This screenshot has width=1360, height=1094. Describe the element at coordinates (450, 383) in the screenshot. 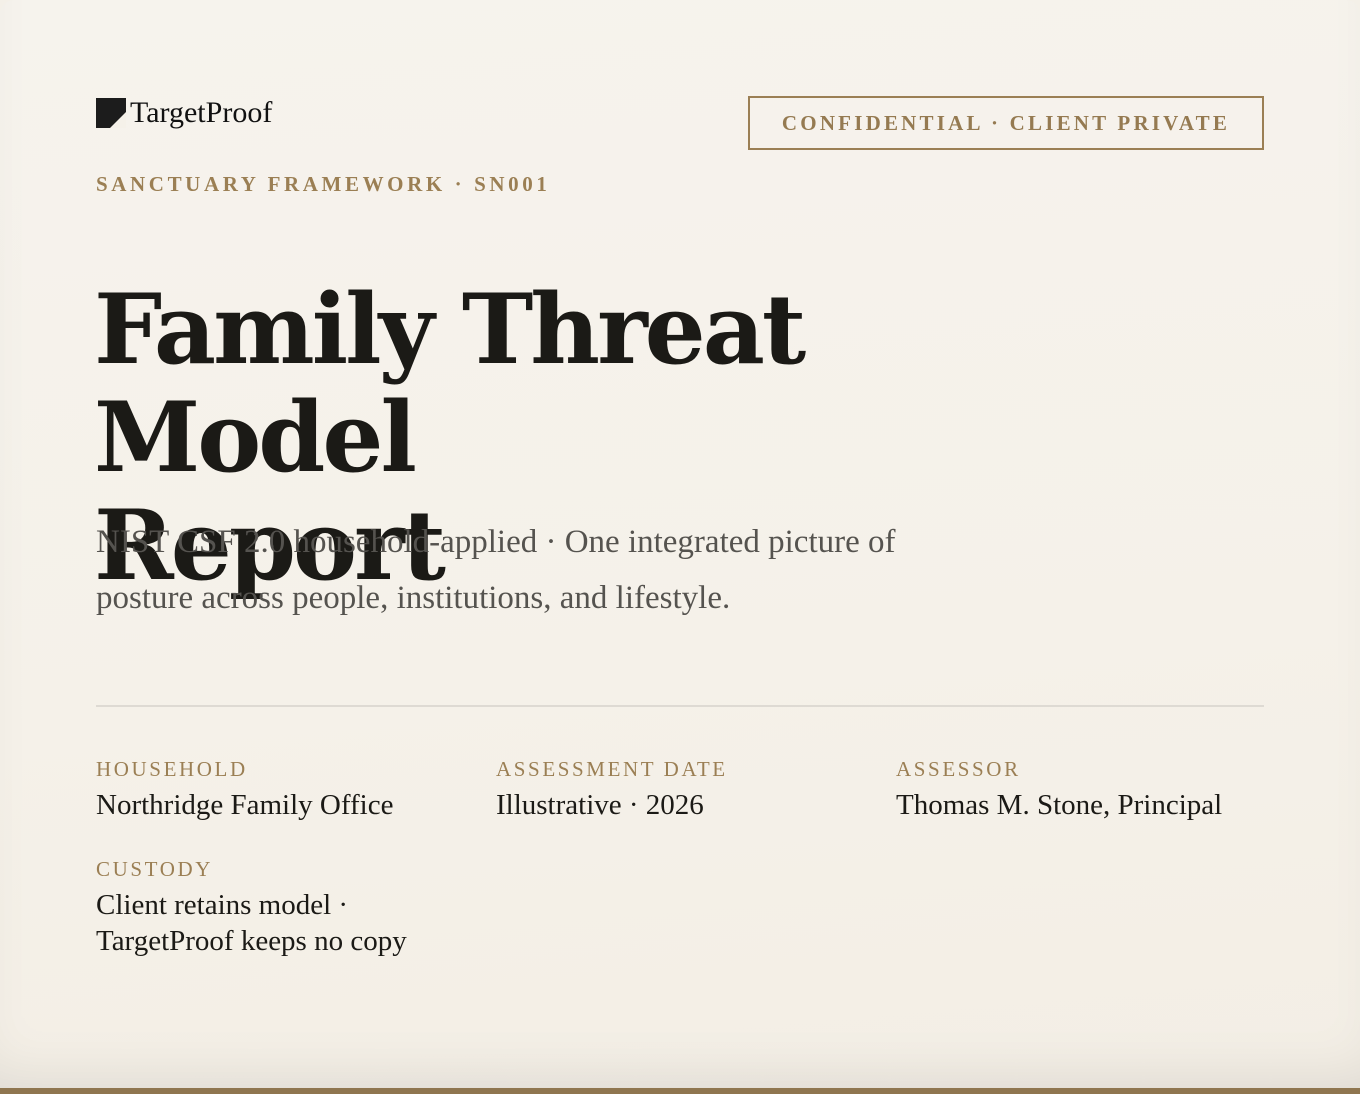

I see `title-line-1: Family Threat Model` at that location.